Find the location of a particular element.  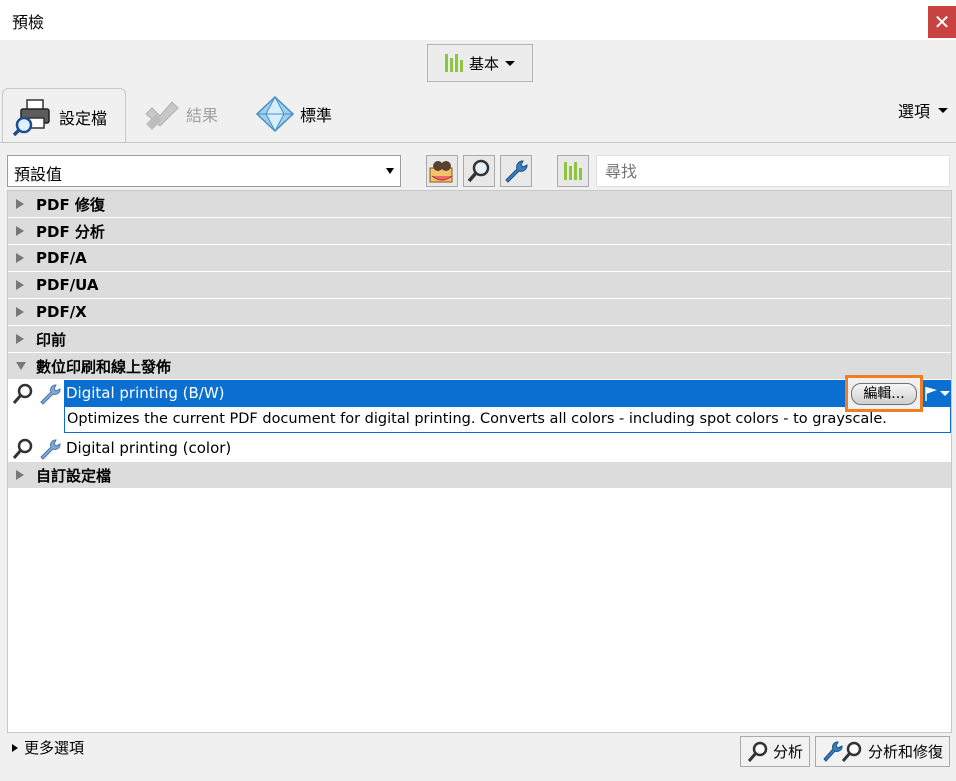

profile-name: Digital printing (color) is located at coordinates (149, 448).